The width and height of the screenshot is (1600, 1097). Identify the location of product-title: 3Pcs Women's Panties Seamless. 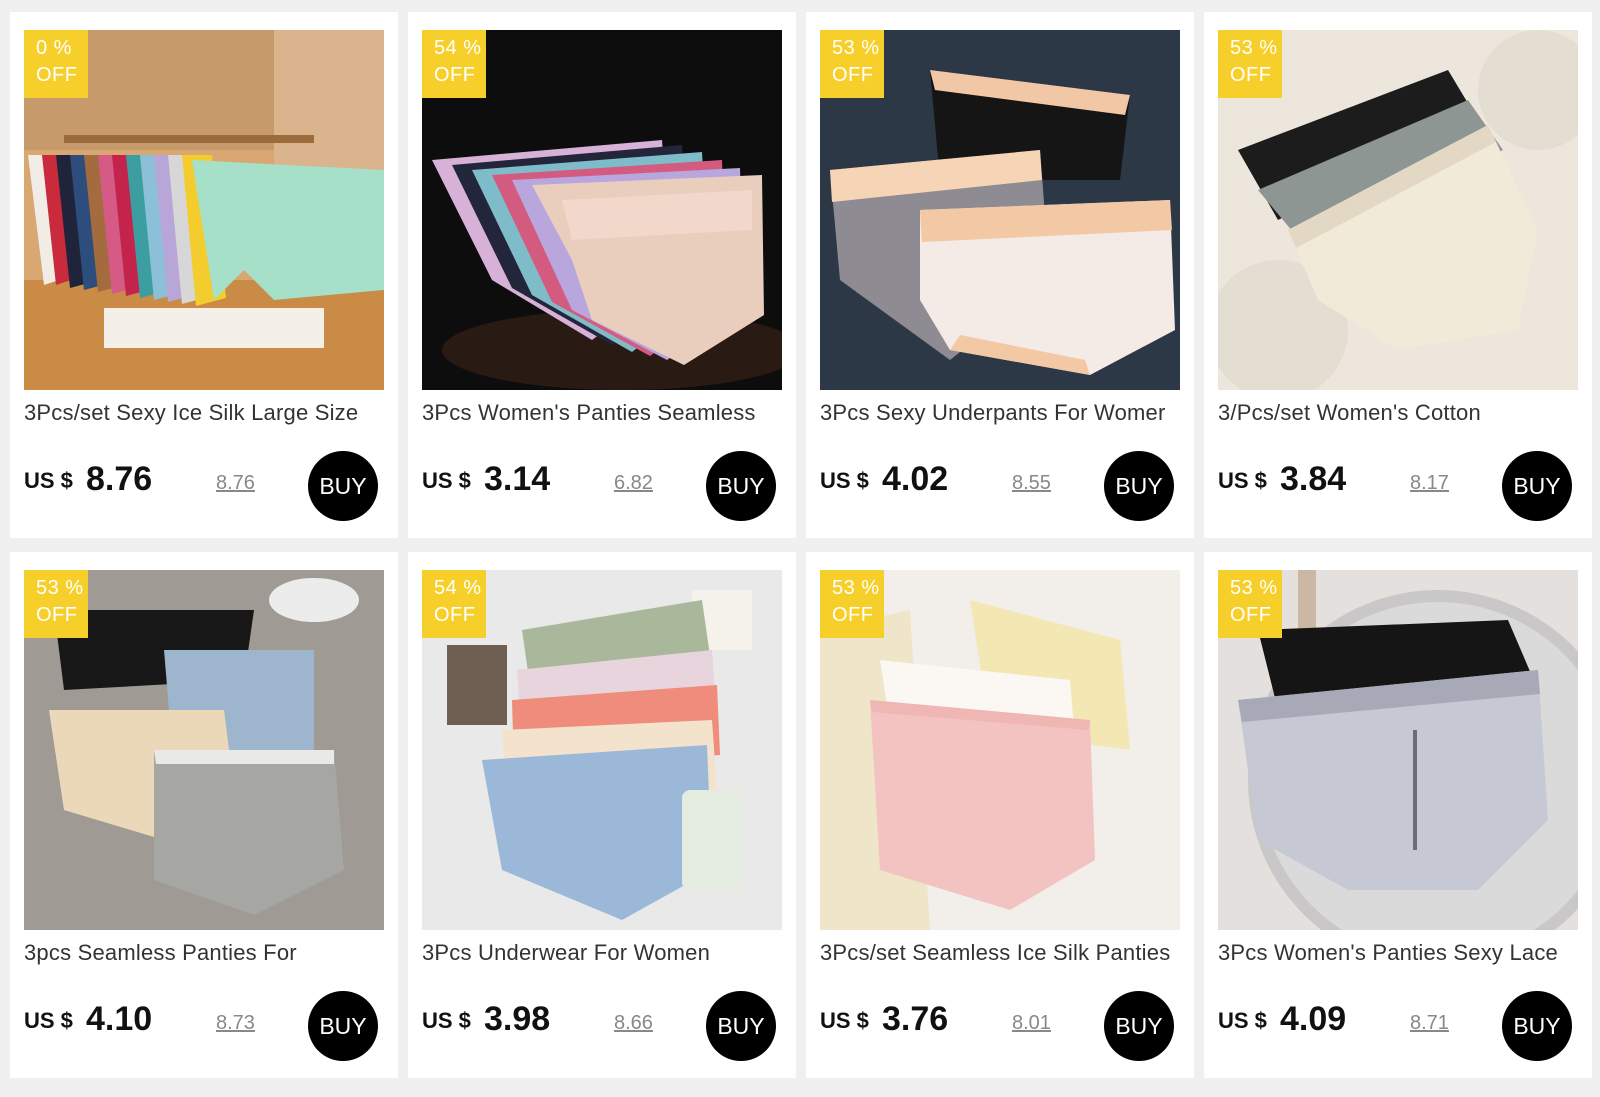
(603, 415).